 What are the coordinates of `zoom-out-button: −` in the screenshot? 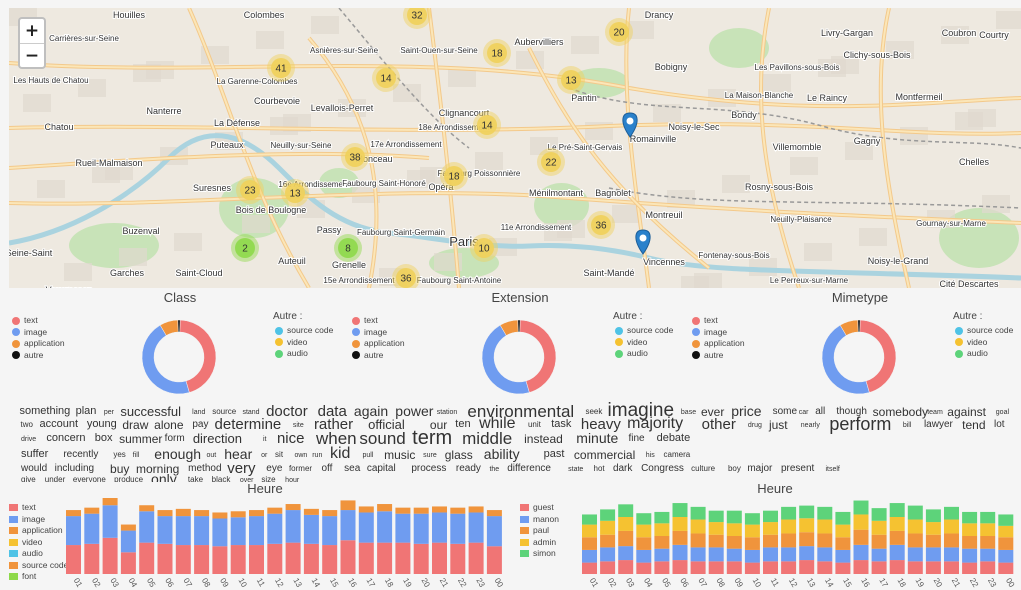 It's located at (32, 55).